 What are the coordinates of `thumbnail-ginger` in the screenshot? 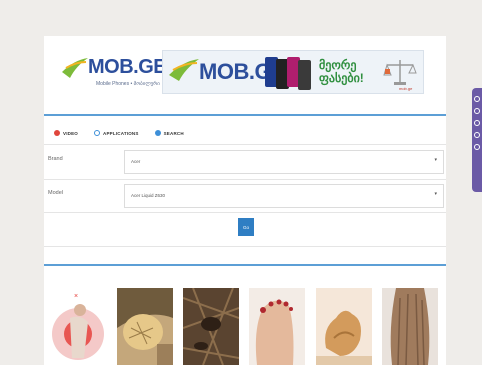 It's located at (344, 326).